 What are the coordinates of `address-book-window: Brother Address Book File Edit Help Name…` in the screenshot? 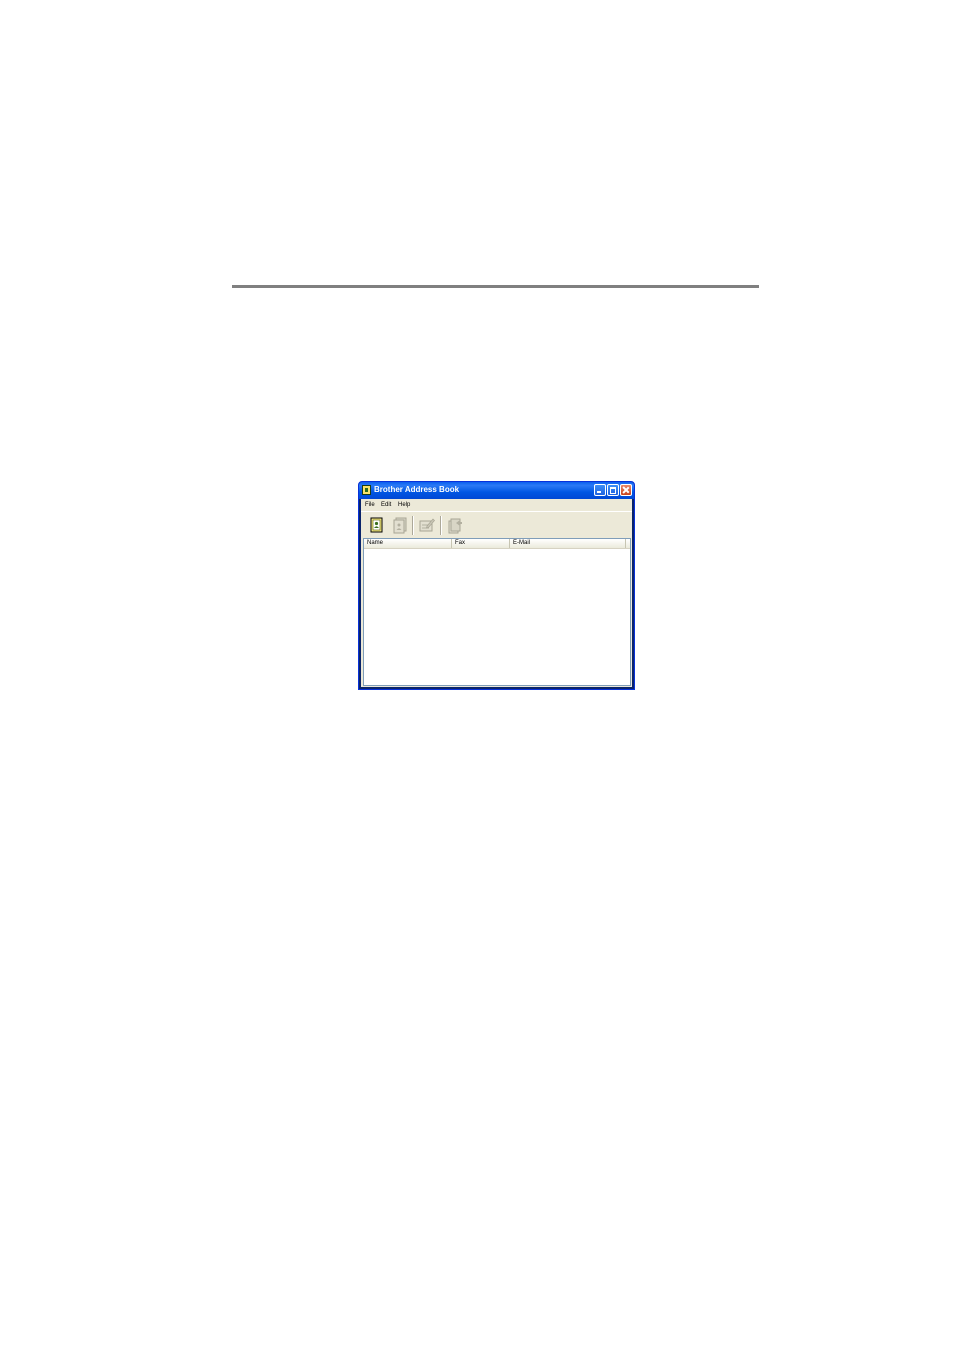 It's located at (496, 585).